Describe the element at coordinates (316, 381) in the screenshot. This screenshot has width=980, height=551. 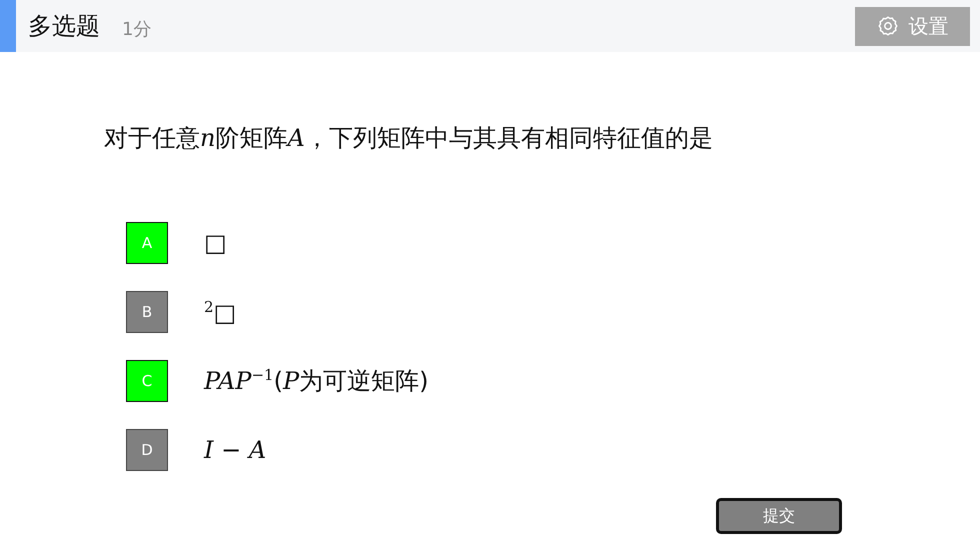
I see `option-text: PAP$^{−1}$(P为可逆矩阵)` at that location.